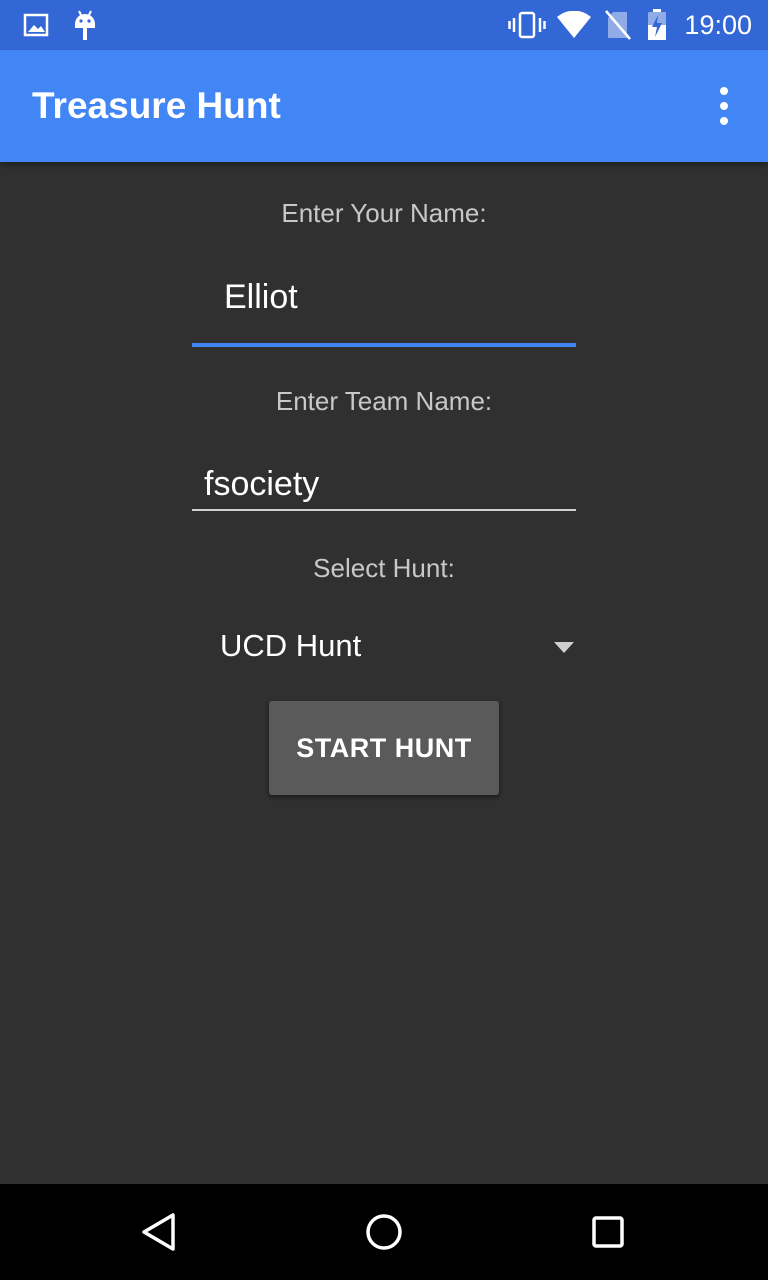 The height and width of the screenshot is (1280, 768). Describe the element at coordinates (527, 25) in the screenshot. I see `vibrate-icon` at that location.